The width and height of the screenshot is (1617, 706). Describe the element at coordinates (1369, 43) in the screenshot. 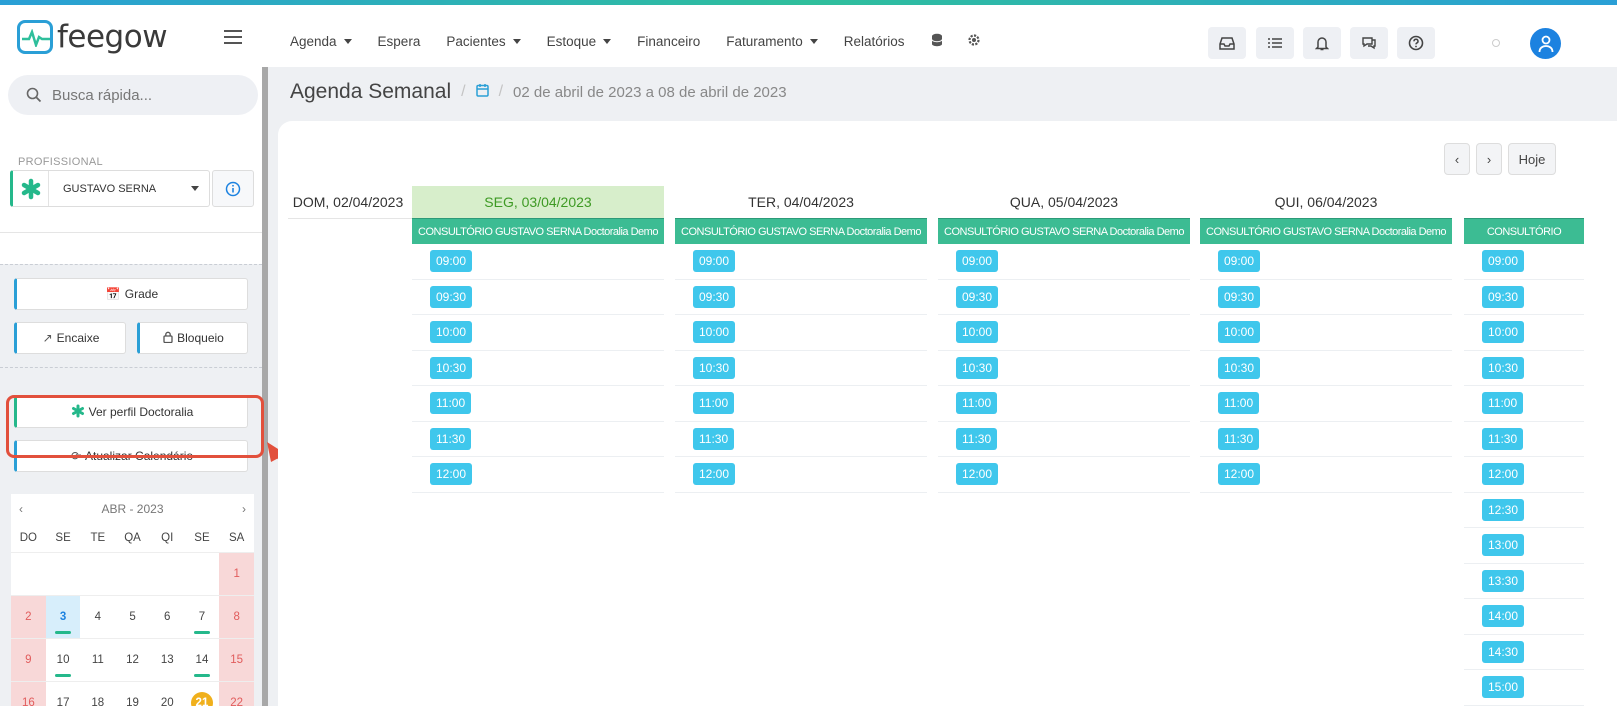

I see `chat-icon` at that location.